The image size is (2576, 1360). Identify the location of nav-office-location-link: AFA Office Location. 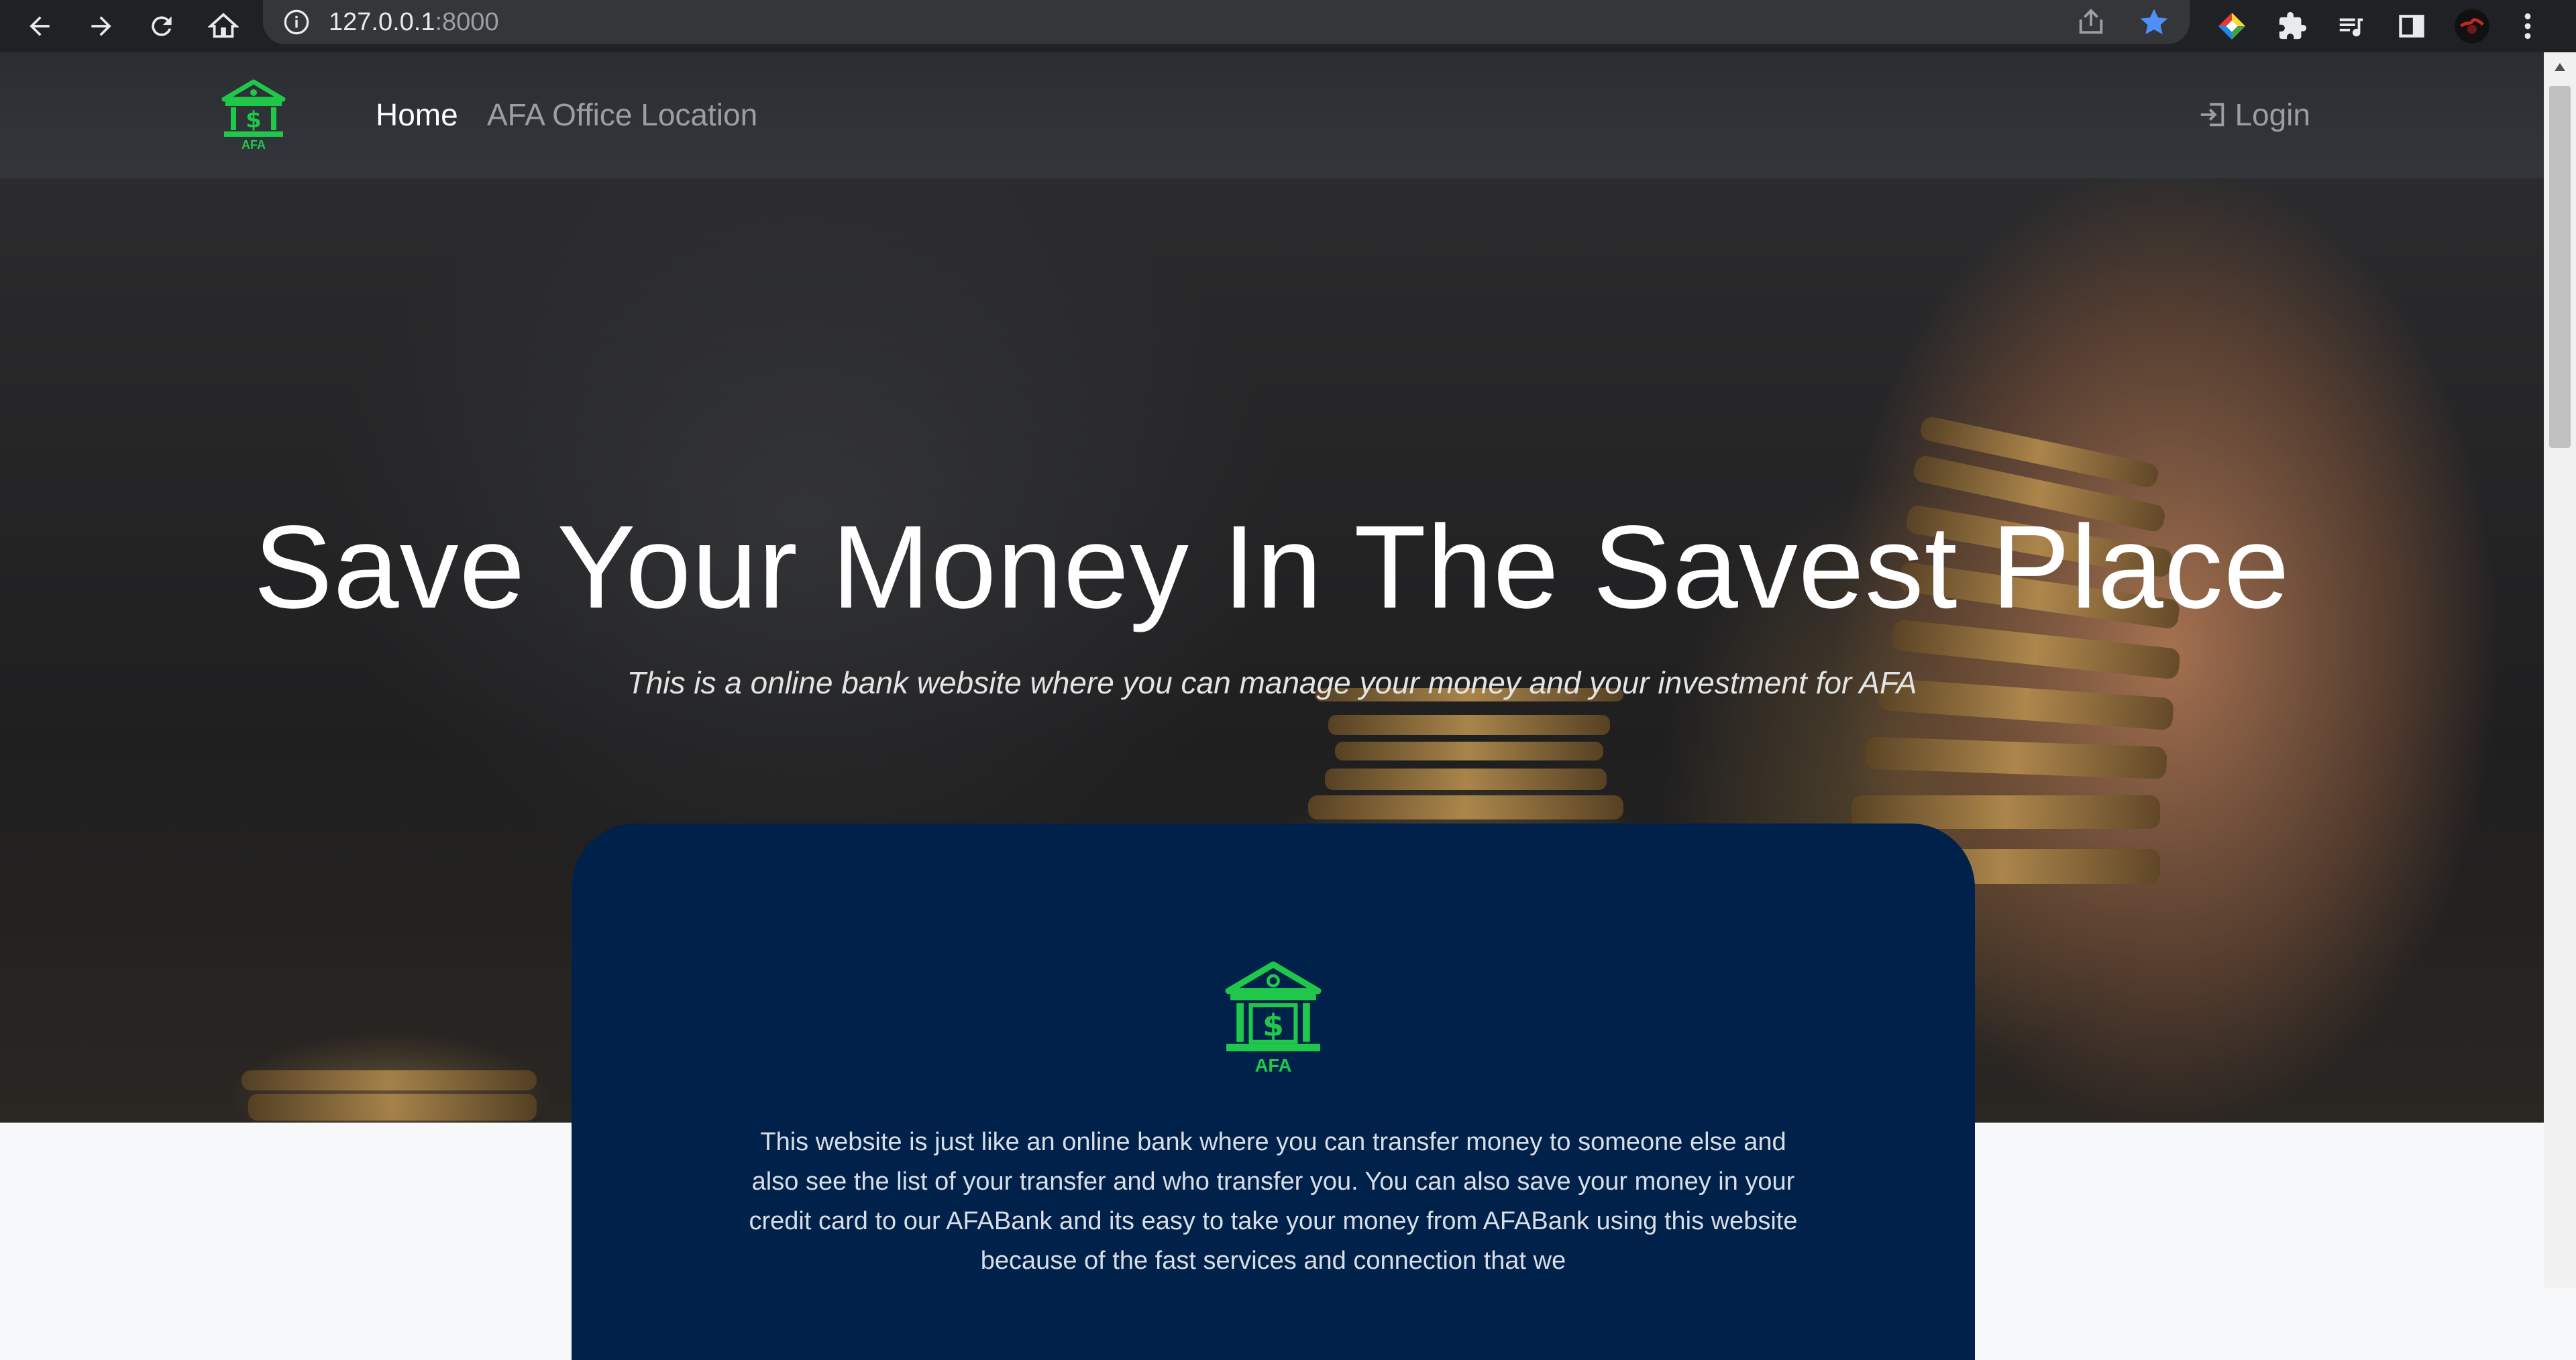
(622, 114).